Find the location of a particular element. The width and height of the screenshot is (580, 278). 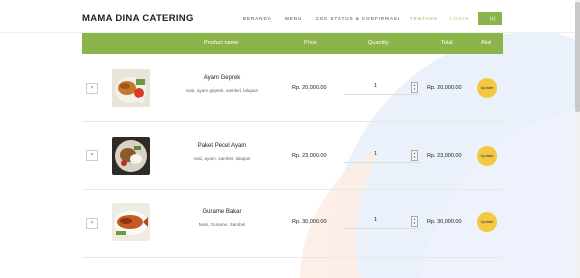

product-price: Rp. 20,000.00 is located at coordinates (309, 88).